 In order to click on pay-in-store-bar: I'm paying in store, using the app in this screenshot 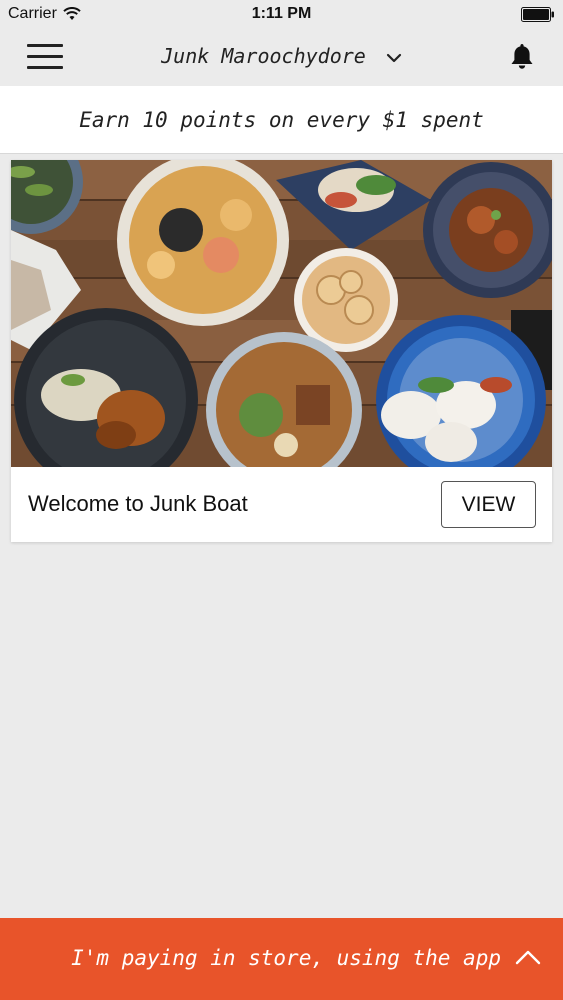, I will do `click(281, 959)`.